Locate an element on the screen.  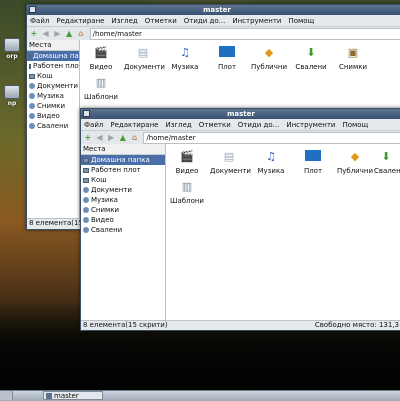
desktop-icon: orp is located at coordinates (12, 49).